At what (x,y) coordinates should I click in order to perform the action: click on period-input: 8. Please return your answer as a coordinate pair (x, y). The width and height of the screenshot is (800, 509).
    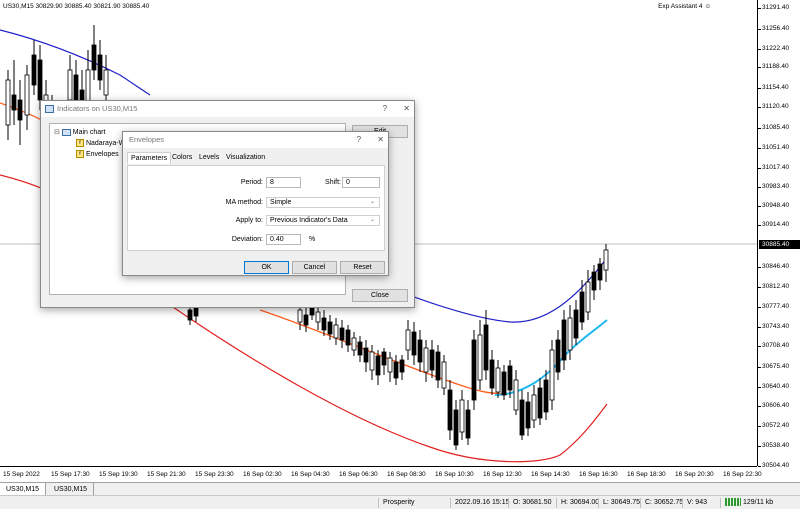
    Looking at the image, I should click on (283, 182).